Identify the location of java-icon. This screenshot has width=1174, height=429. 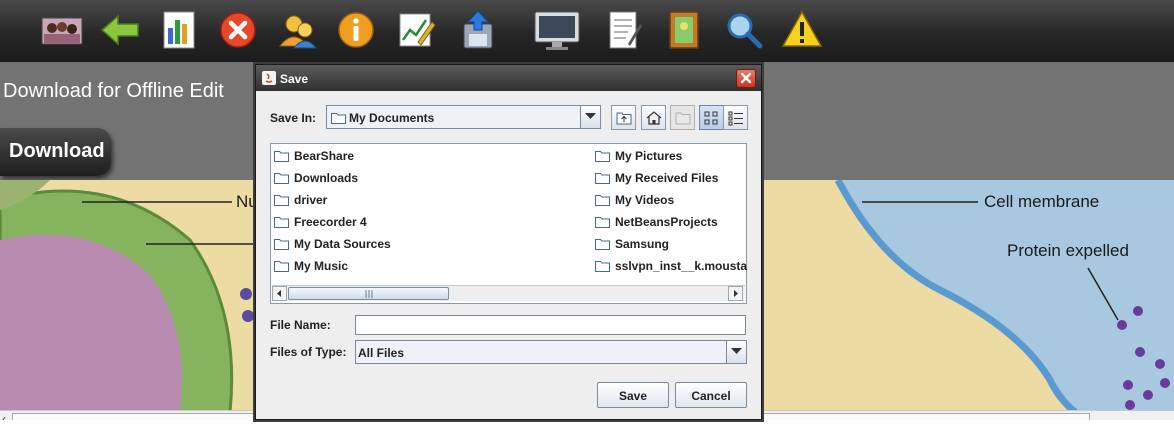
(269, 78).